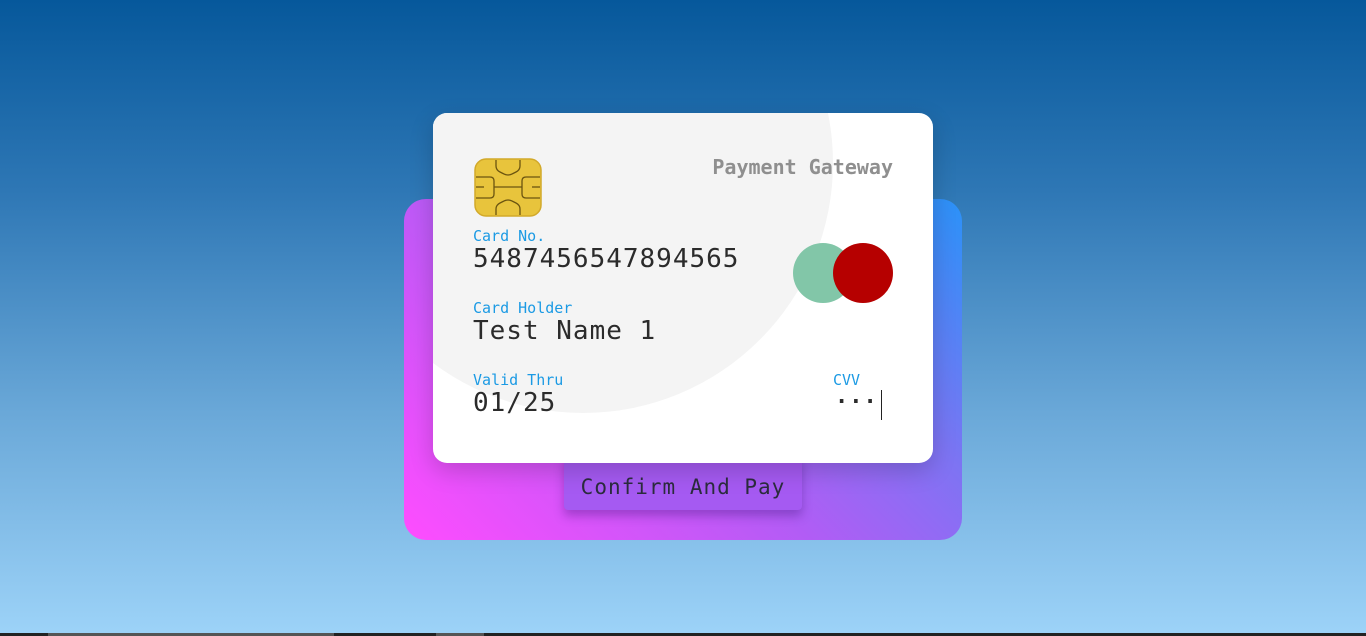 The image size is (1366, 636). What do you see at coordinates (683, 482) in the screenshot?
I see `confirm-pay-button: Confirm And Pay` at bounding box center [683, 482].